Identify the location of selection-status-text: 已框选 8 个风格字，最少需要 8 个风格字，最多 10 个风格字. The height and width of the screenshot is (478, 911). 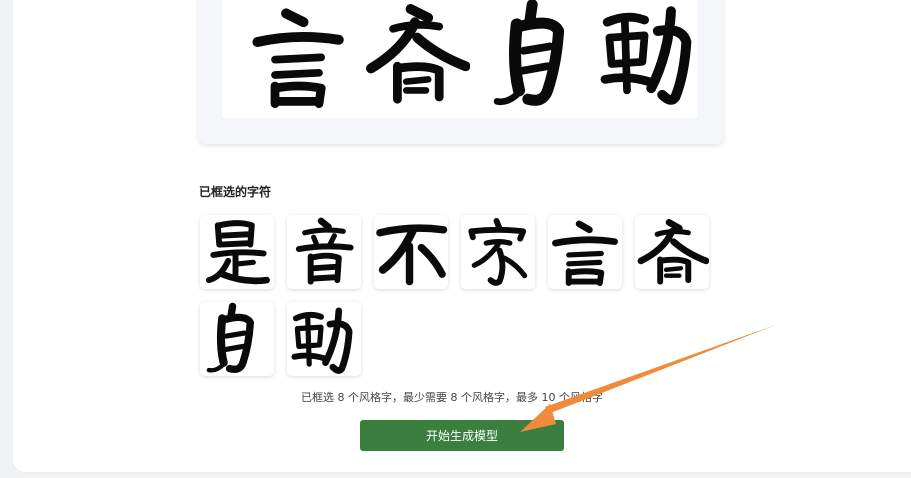
(452, 397).